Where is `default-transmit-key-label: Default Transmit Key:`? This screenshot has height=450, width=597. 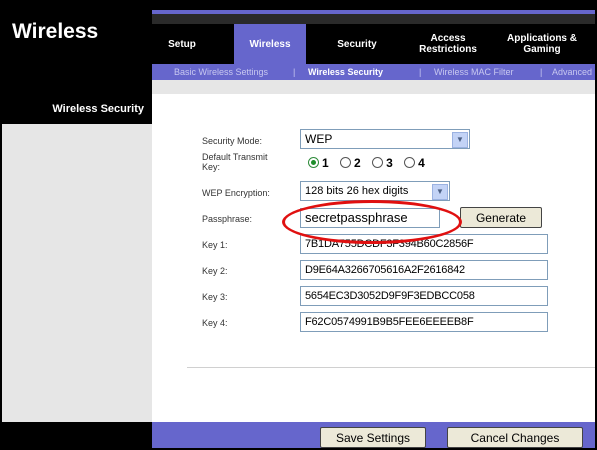 default-transmit-key-label: Default Transmit Key: is located at coordinates (235, 162).